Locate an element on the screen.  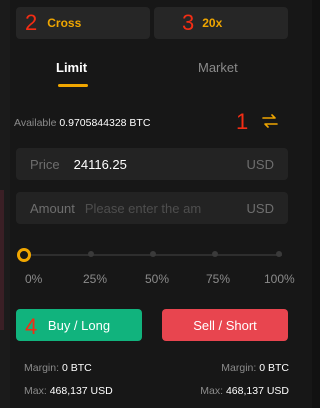
amount-label: Amount is located at coordinates (52, 208).